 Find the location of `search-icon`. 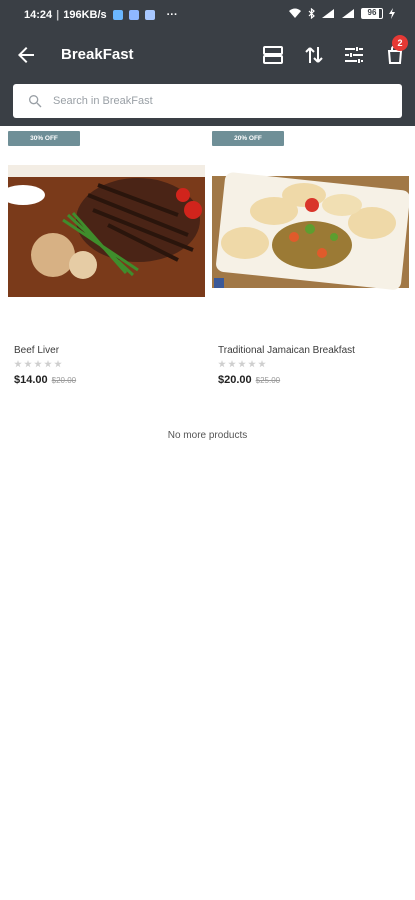

search-icon is located at coordinates (35, 101).